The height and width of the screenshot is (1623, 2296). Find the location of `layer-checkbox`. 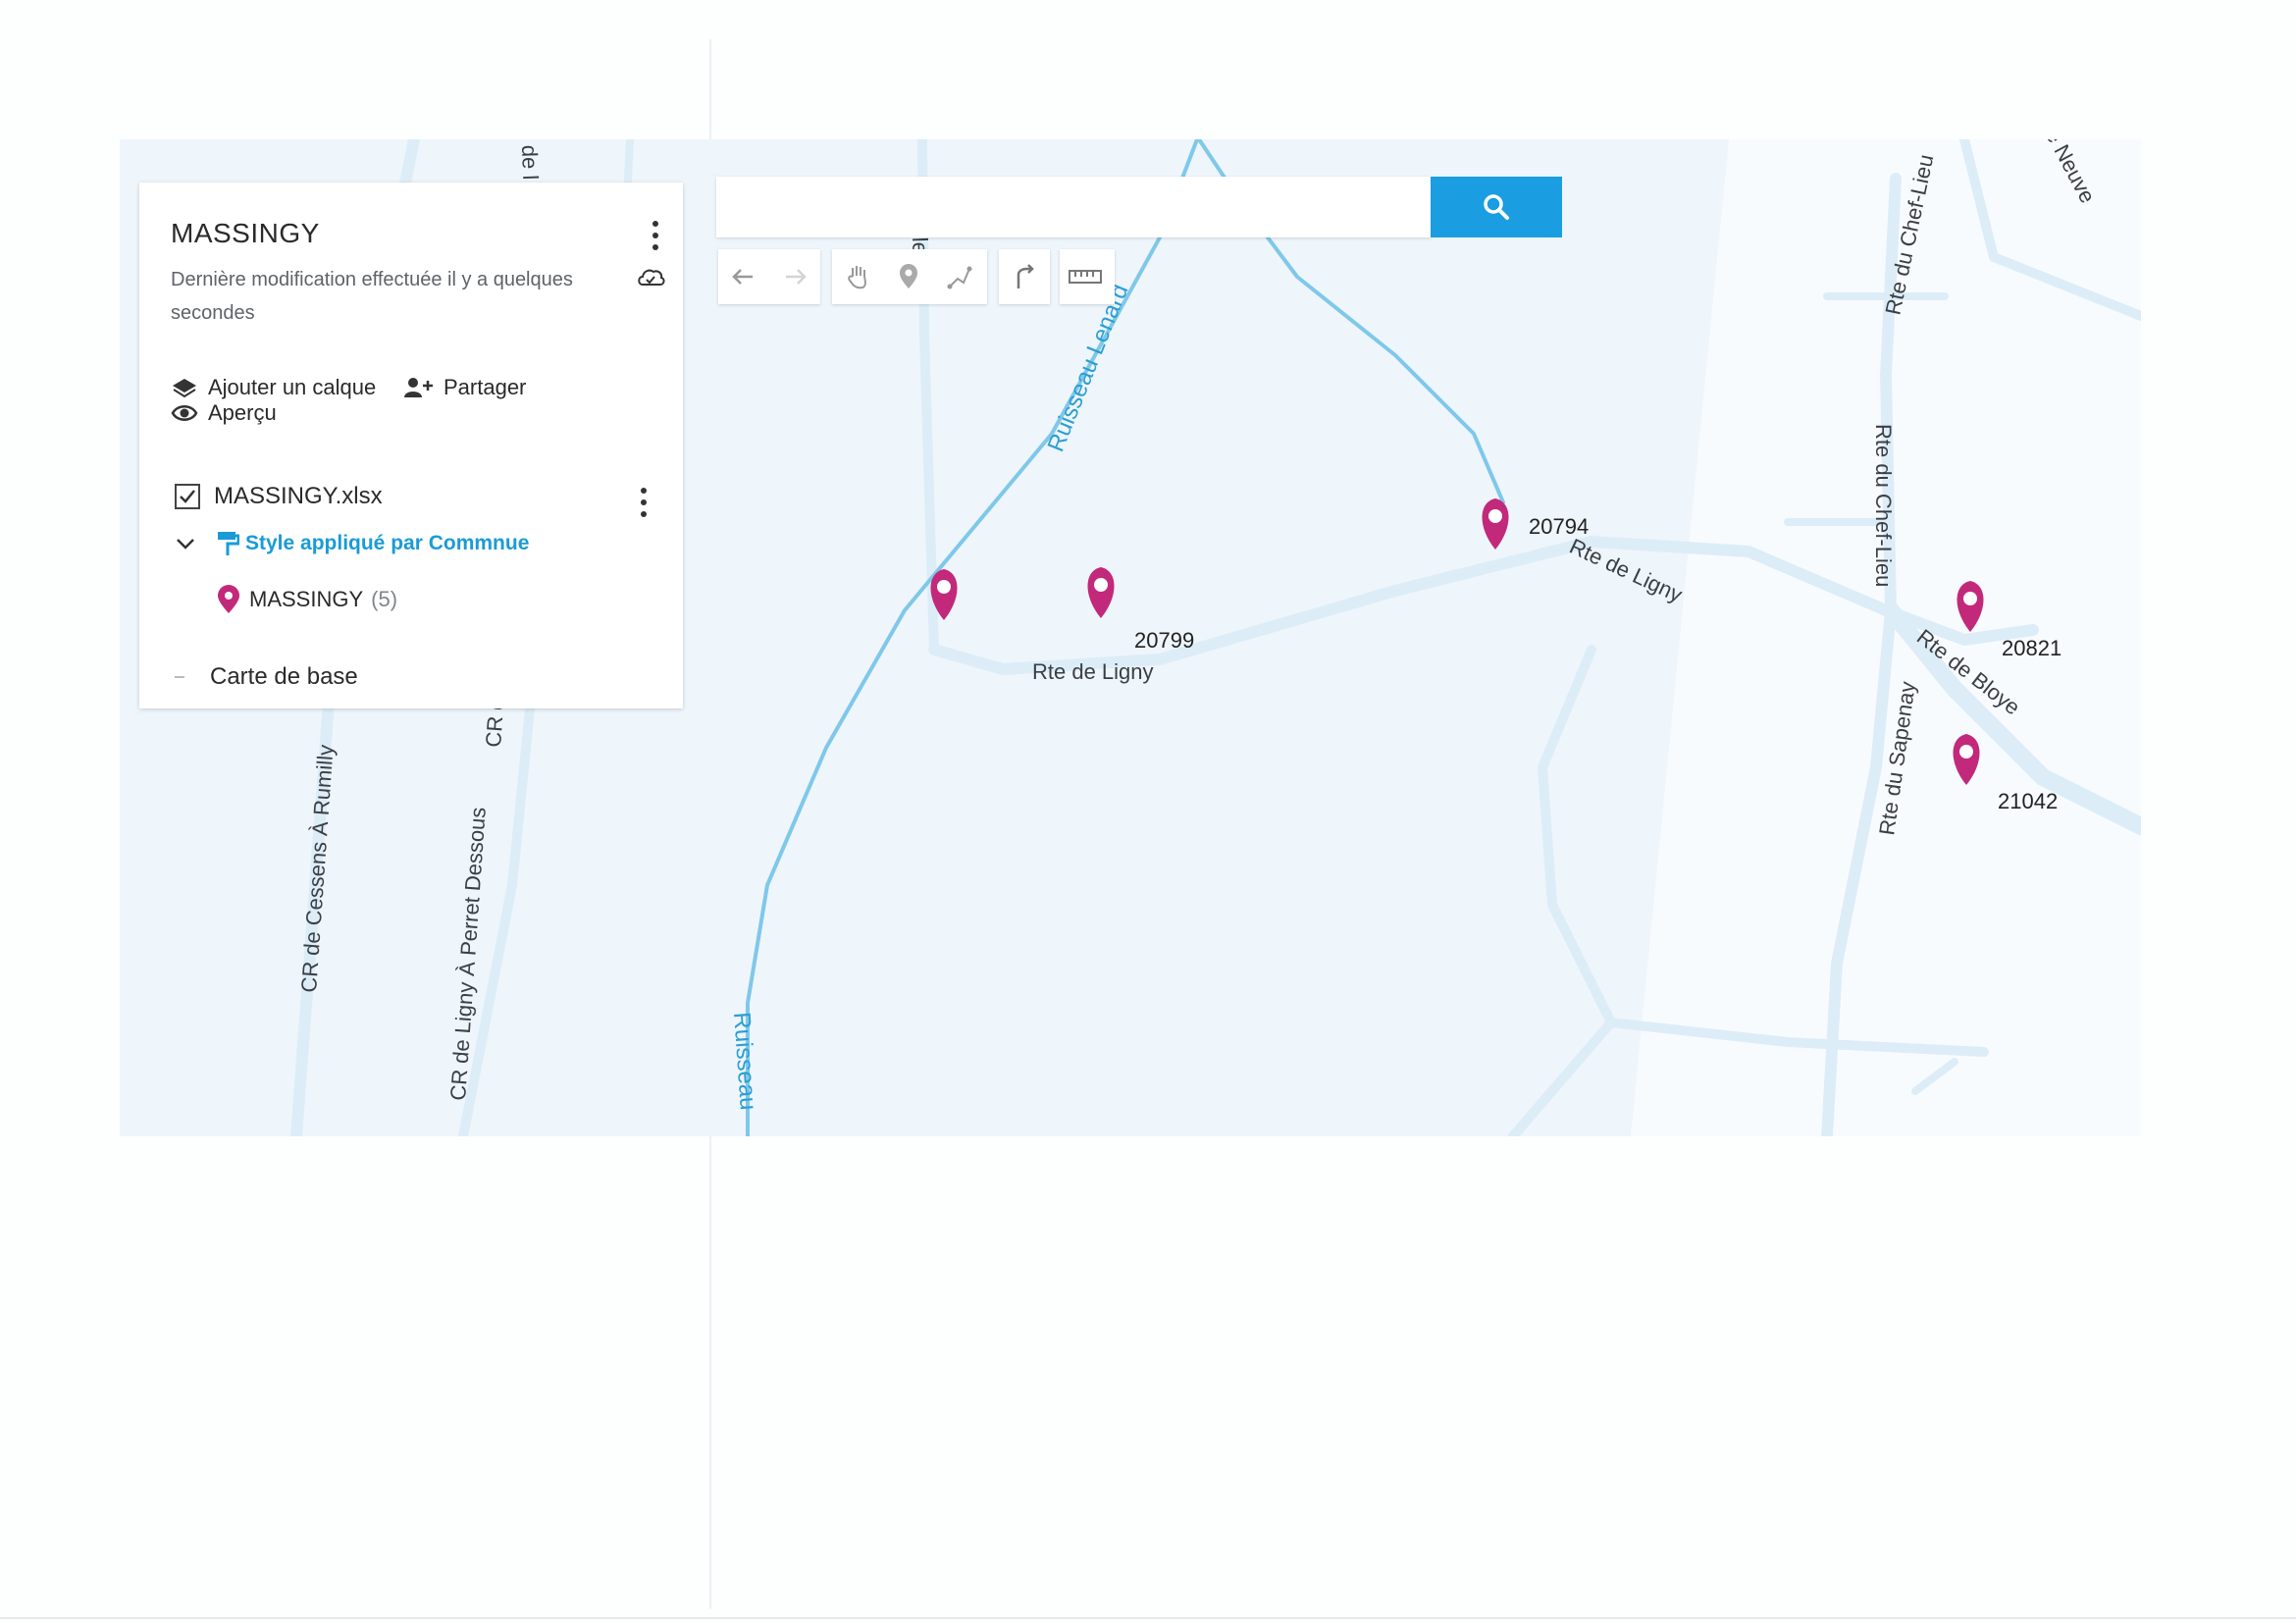

layer-checkbox is located at coordinates (187, 496).